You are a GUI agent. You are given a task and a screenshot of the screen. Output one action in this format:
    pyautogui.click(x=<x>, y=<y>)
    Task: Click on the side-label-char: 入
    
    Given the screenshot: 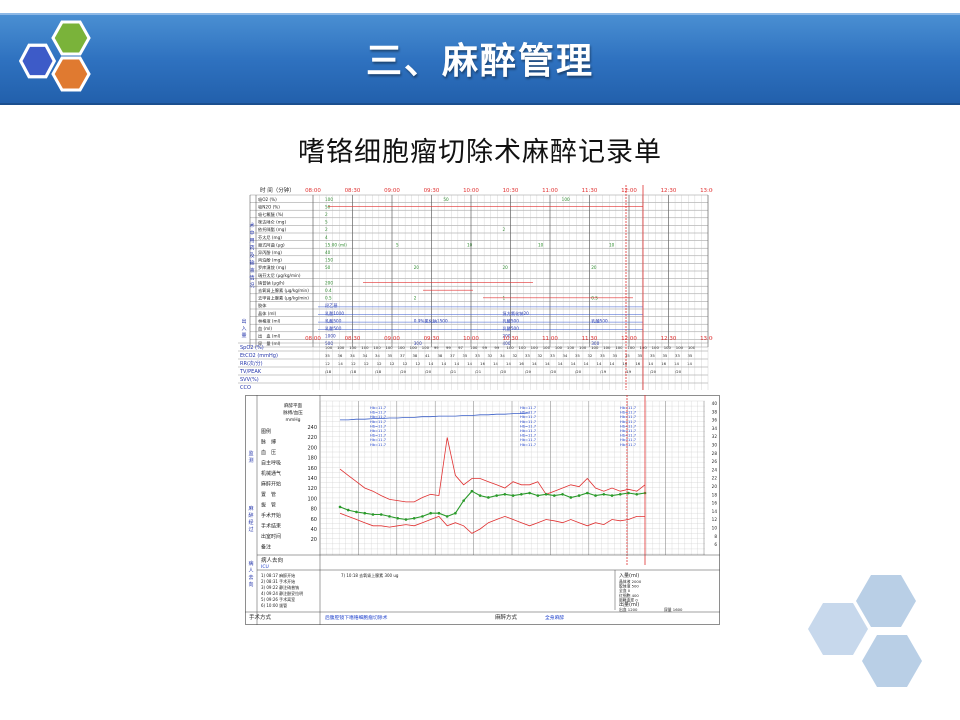 What is the action you would take?
    pyautogui.click(x=243, y=329)
    